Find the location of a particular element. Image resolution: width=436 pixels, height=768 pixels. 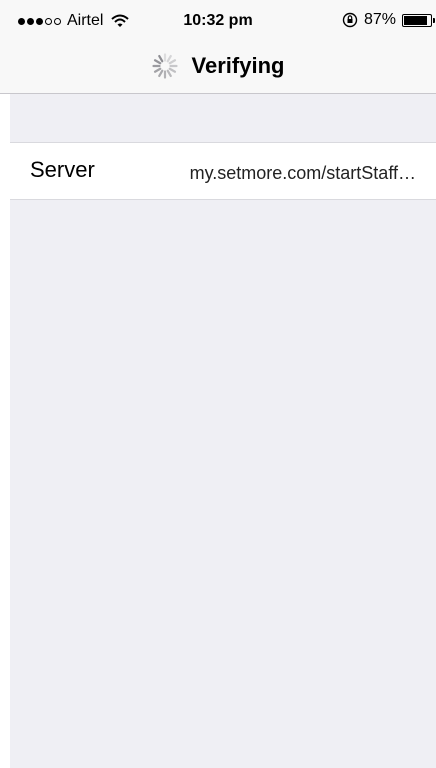

battery-fill is located at coordinates (415, 20).